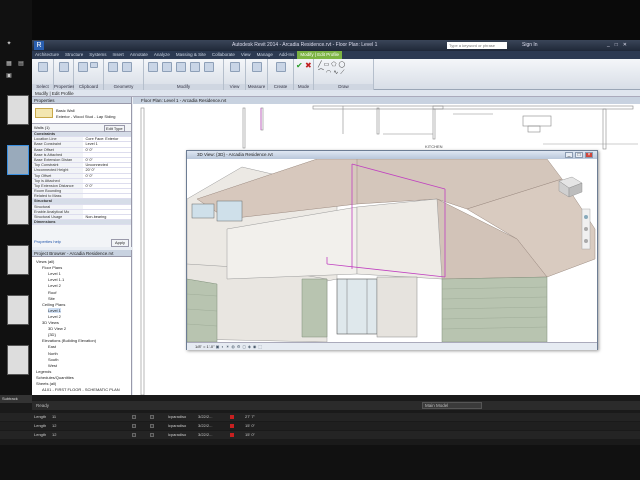 The image size is (640, 480). Describe the element at coordinates (9, 64) in the screenshot. I see `grid-icon: ▦` at that location.